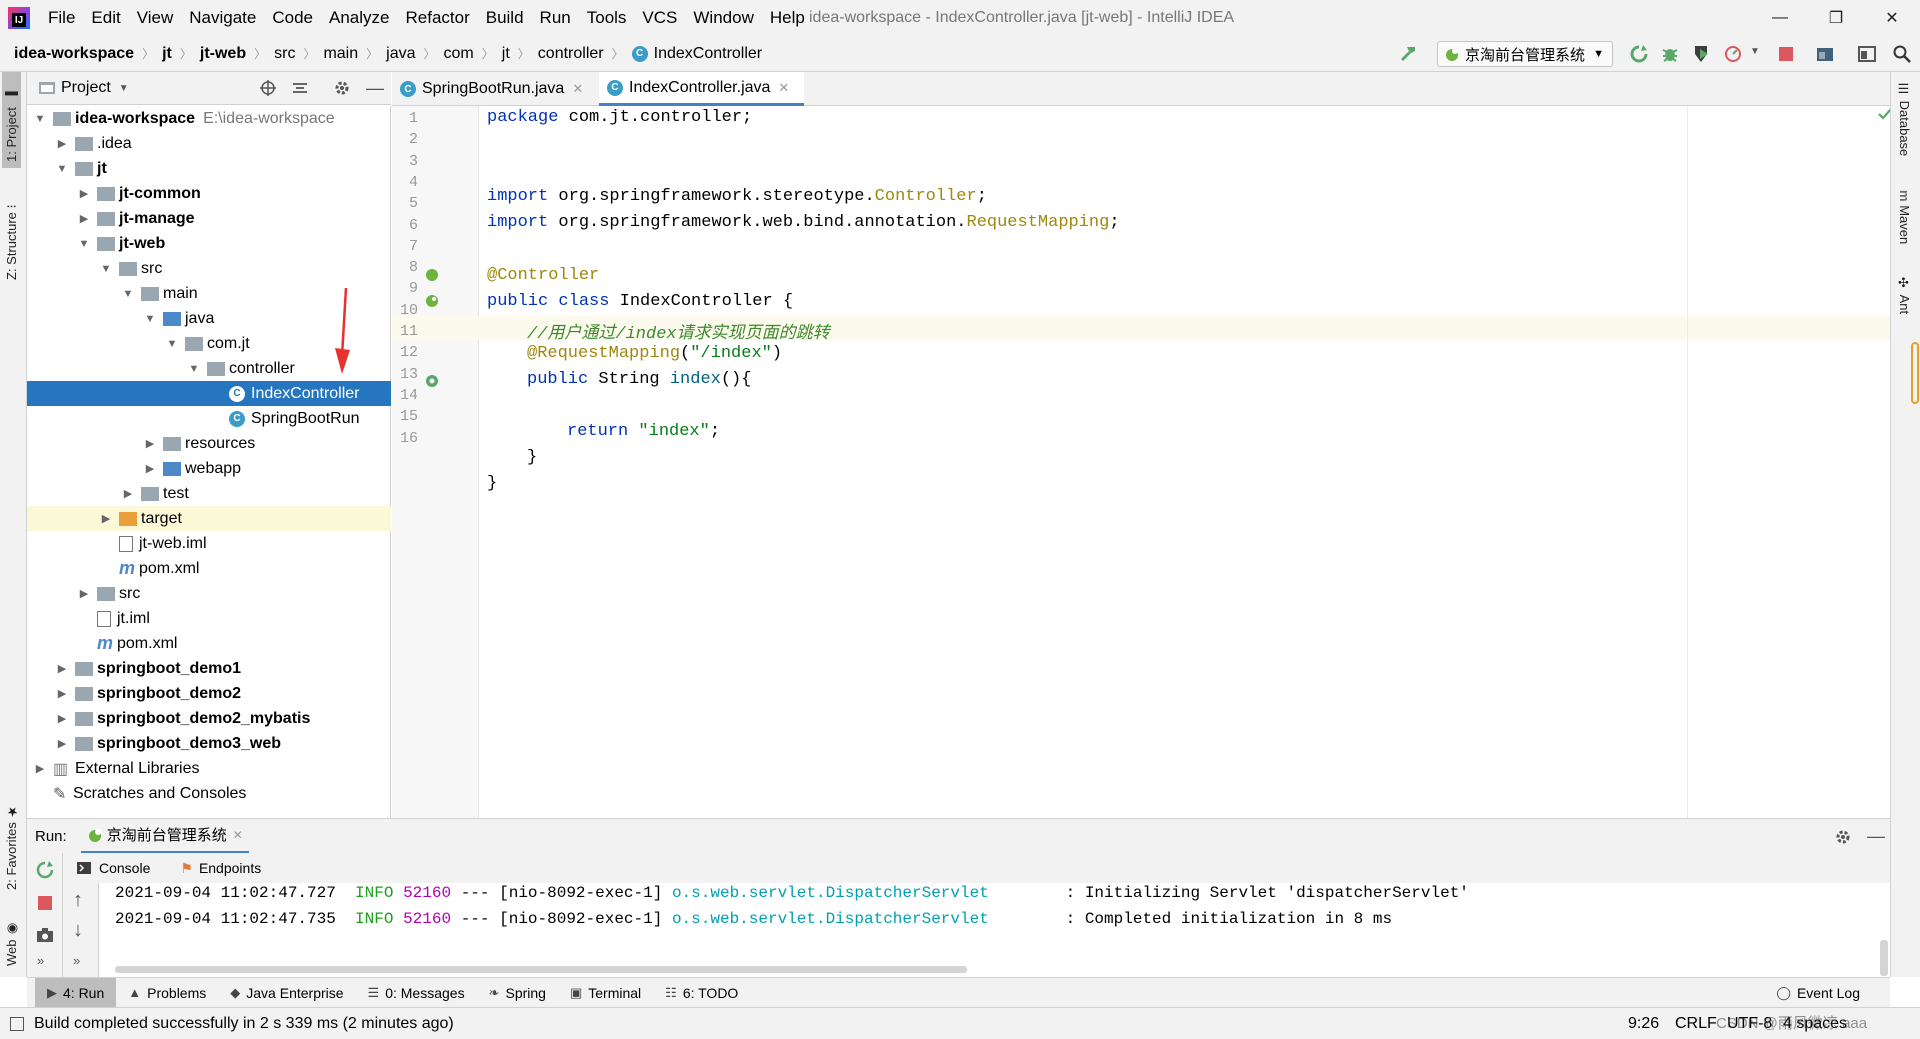 This screenshot has height=1039, width=1920. I want to click on run-tab: 京淘前台管理系统 ✕, so click(164, 836).